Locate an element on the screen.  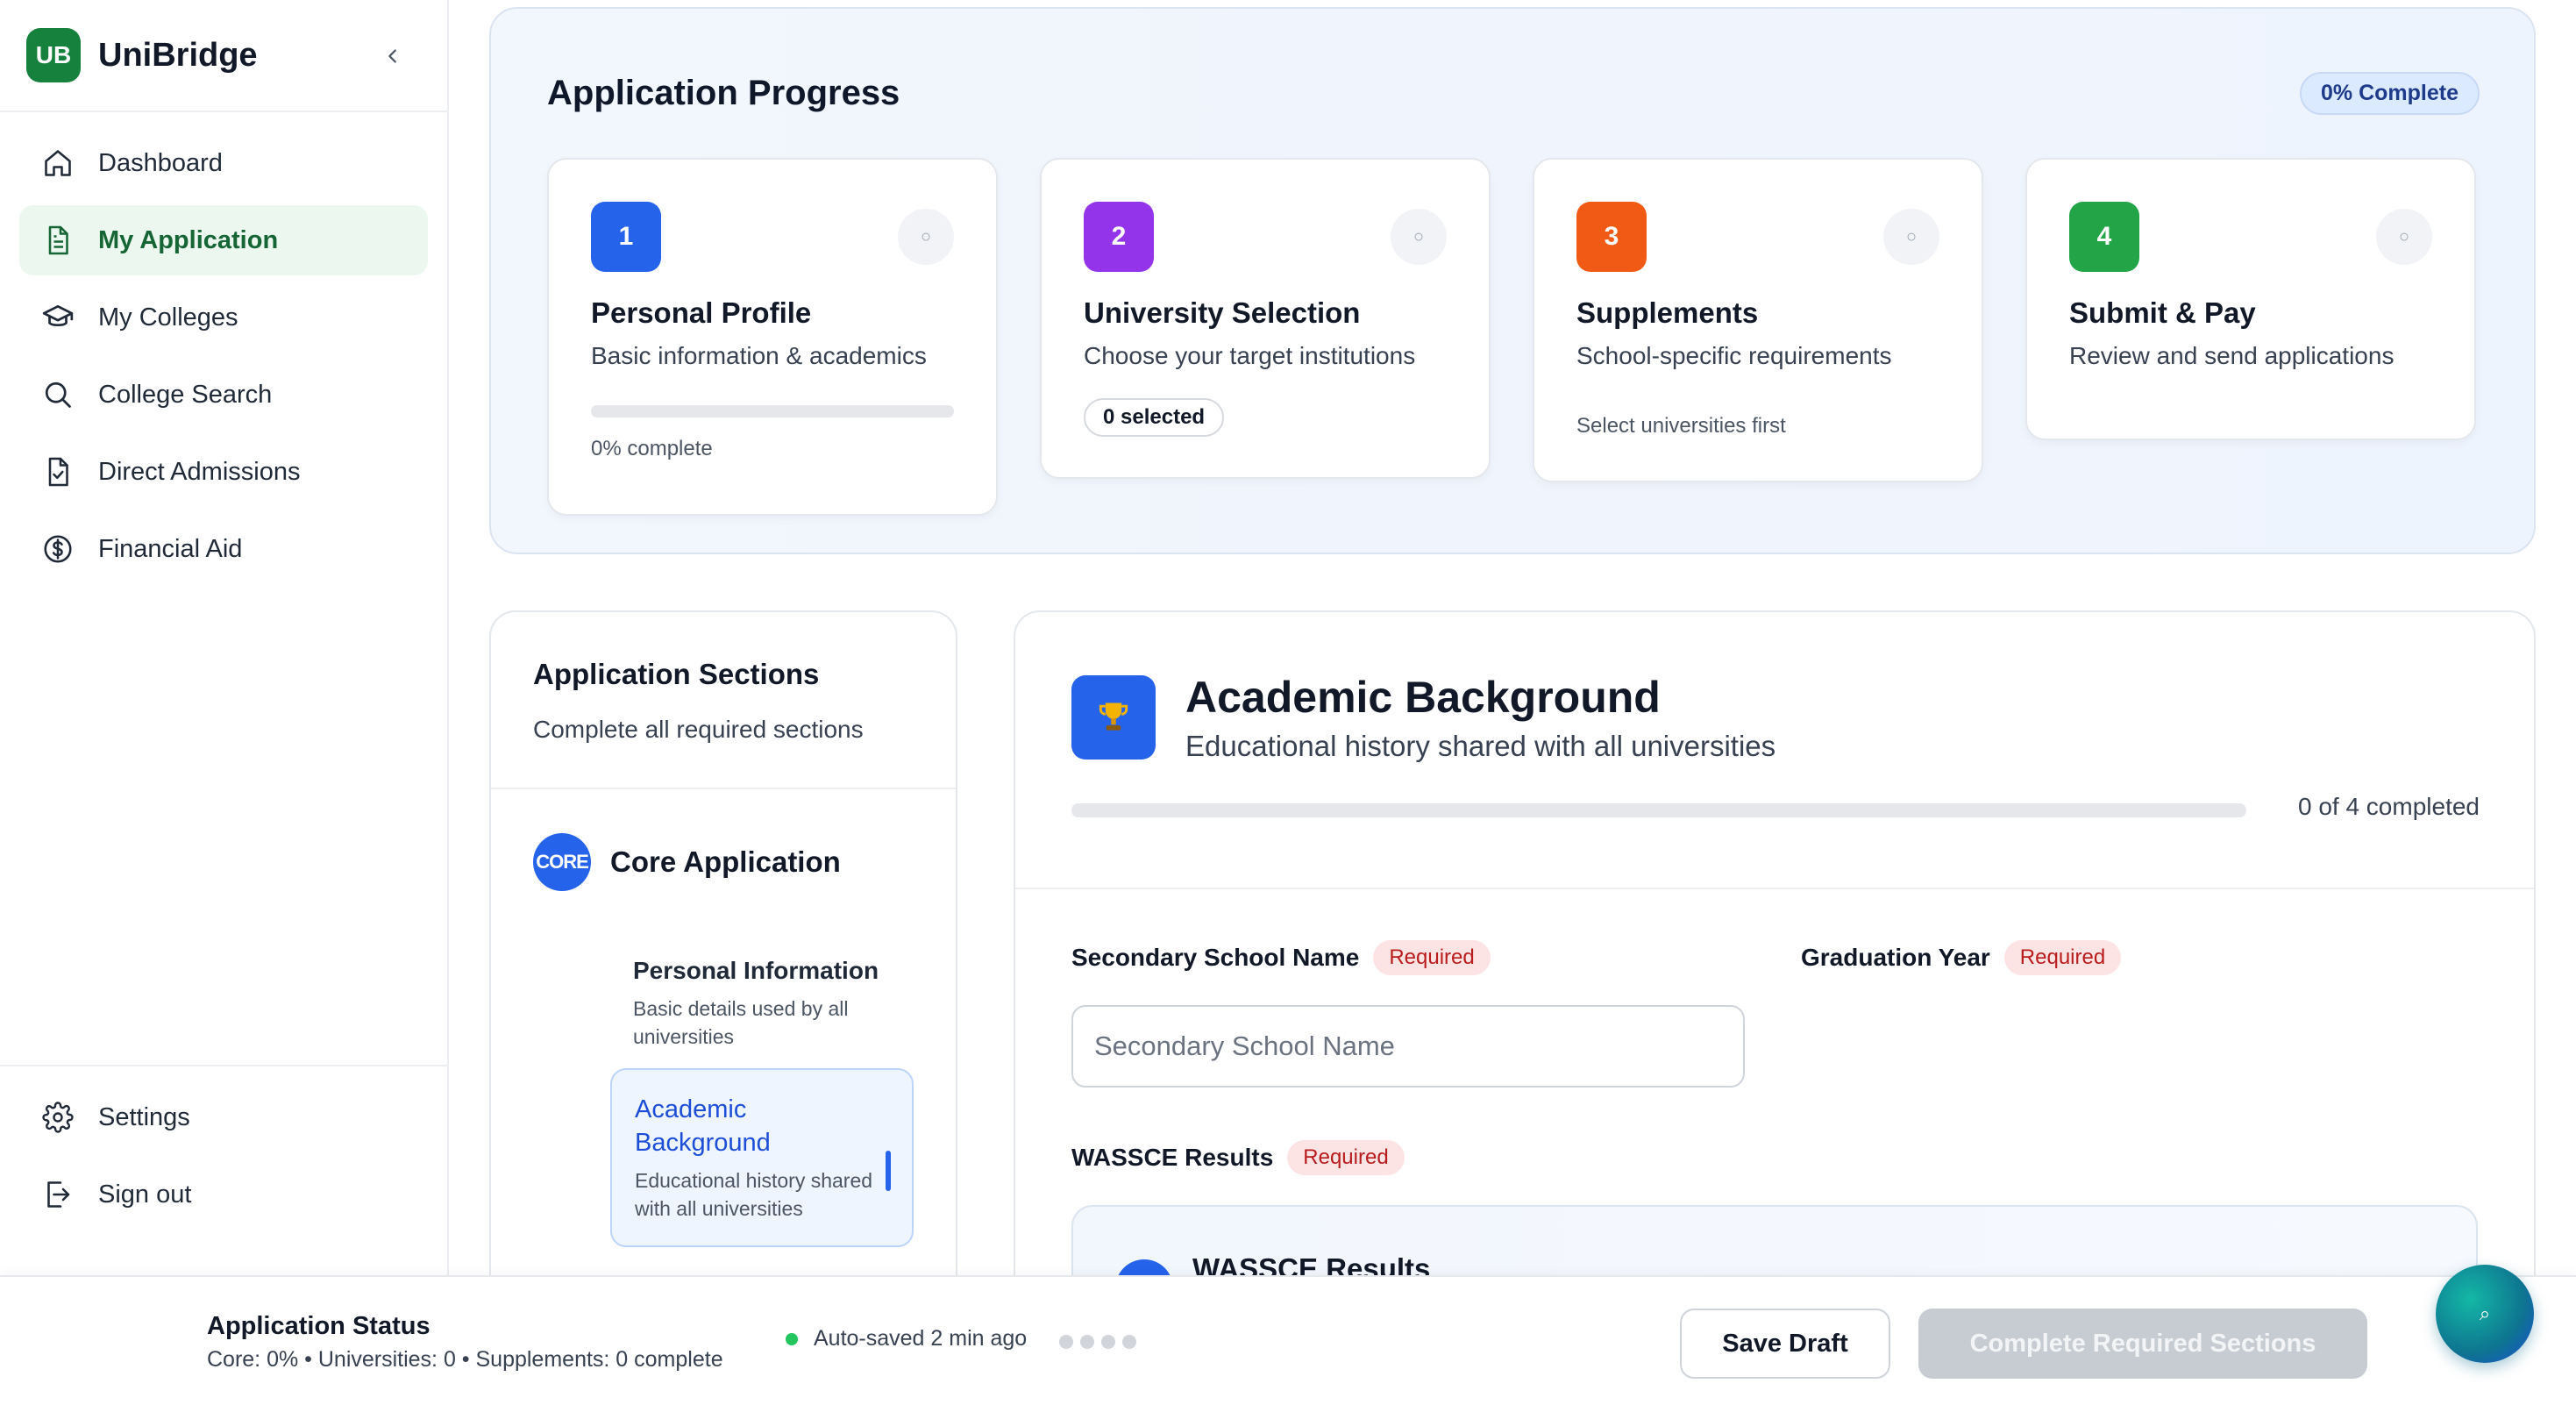
step-note: Select universities first is located at coordinates (1681, 426).